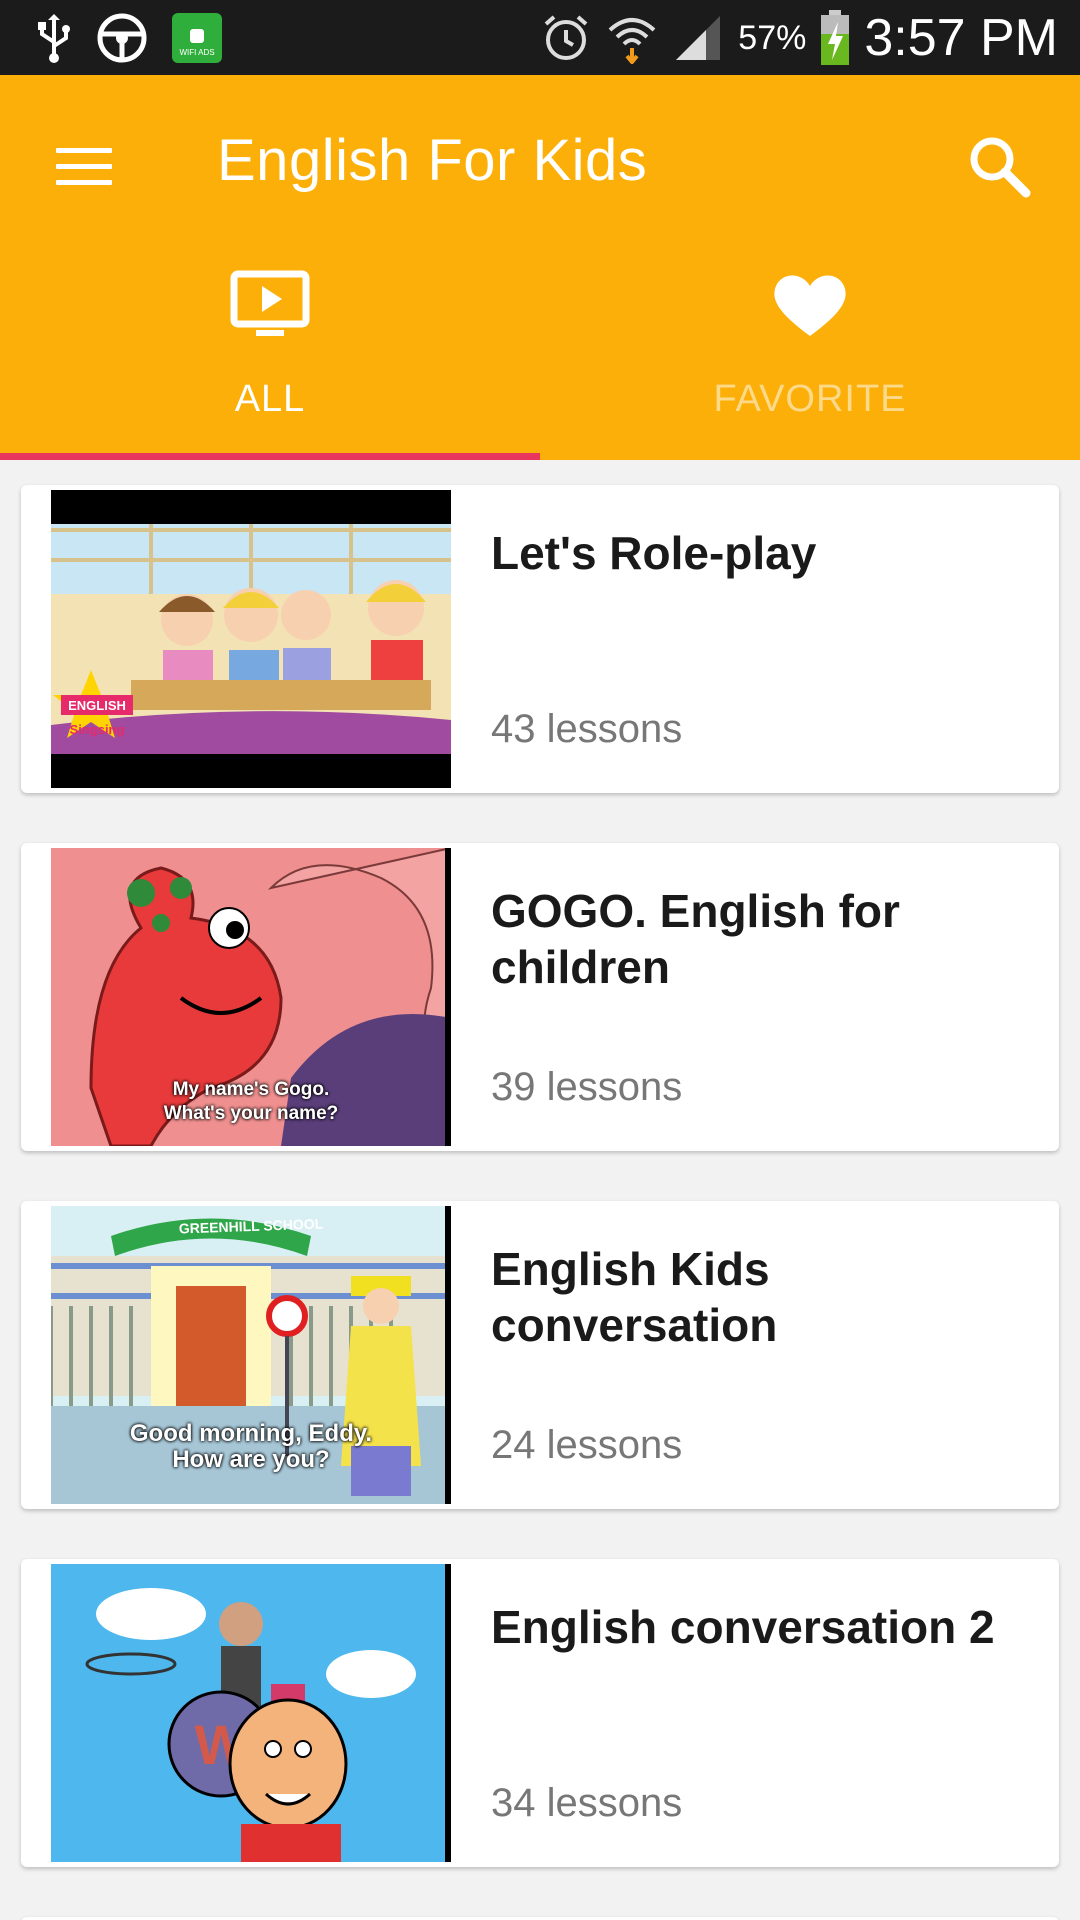  What do you see at coordinates (251, 639) in the screenshot?
I see `playlist-thumbnail: ENGLISH Singsing` at bounding box center [251, 639].